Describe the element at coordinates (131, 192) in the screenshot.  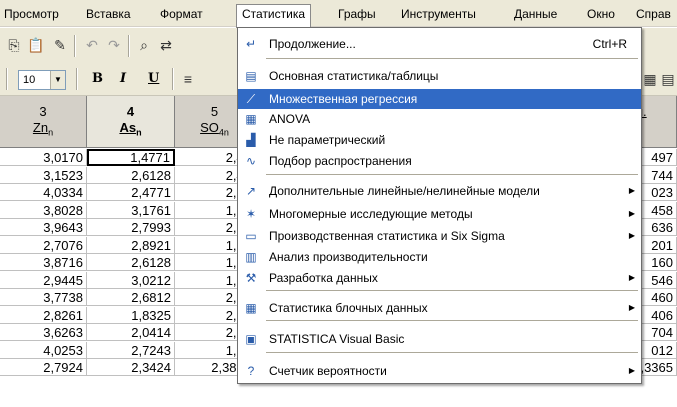
I see `table-cell: 2,4771` at that location.